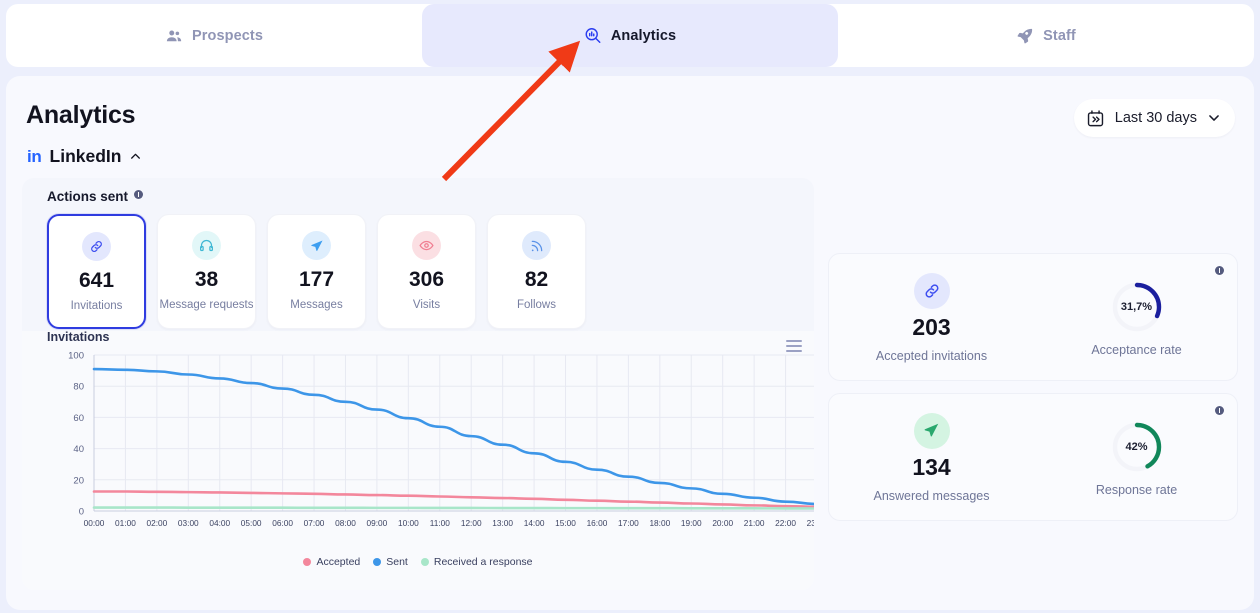  I want to click on chart-title: Invitations, so click(78, 337).